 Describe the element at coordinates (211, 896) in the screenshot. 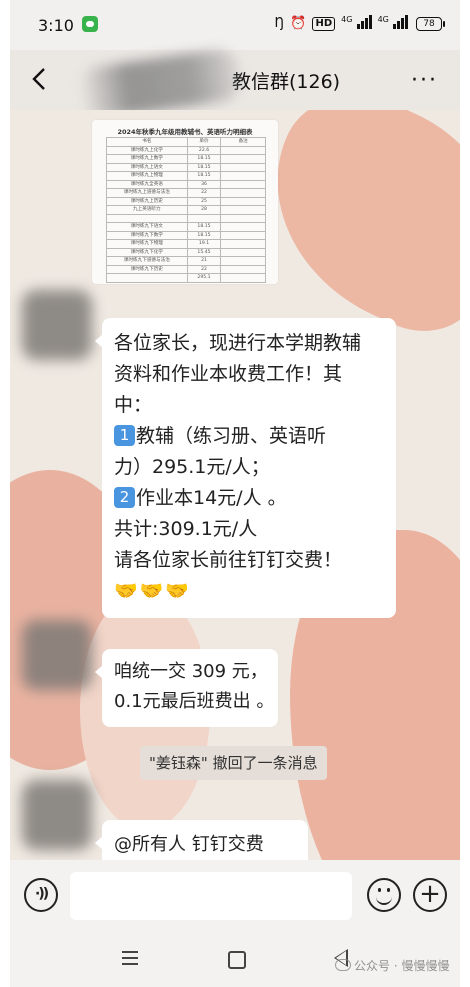

I see `message-input` at that location.